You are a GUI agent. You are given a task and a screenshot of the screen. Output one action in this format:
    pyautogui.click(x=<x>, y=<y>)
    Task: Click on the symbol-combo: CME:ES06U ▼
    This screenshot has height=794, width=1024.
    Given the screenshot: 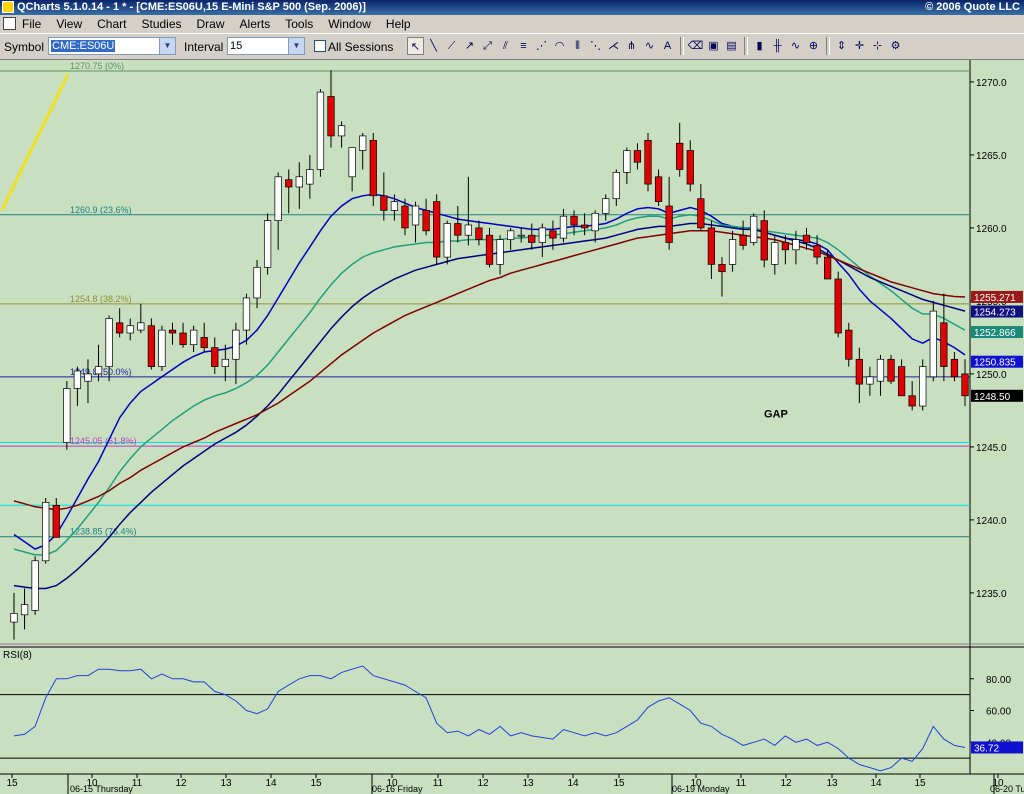 What is the action you would take?
    pyautogui.click(x=112, y=46)
    